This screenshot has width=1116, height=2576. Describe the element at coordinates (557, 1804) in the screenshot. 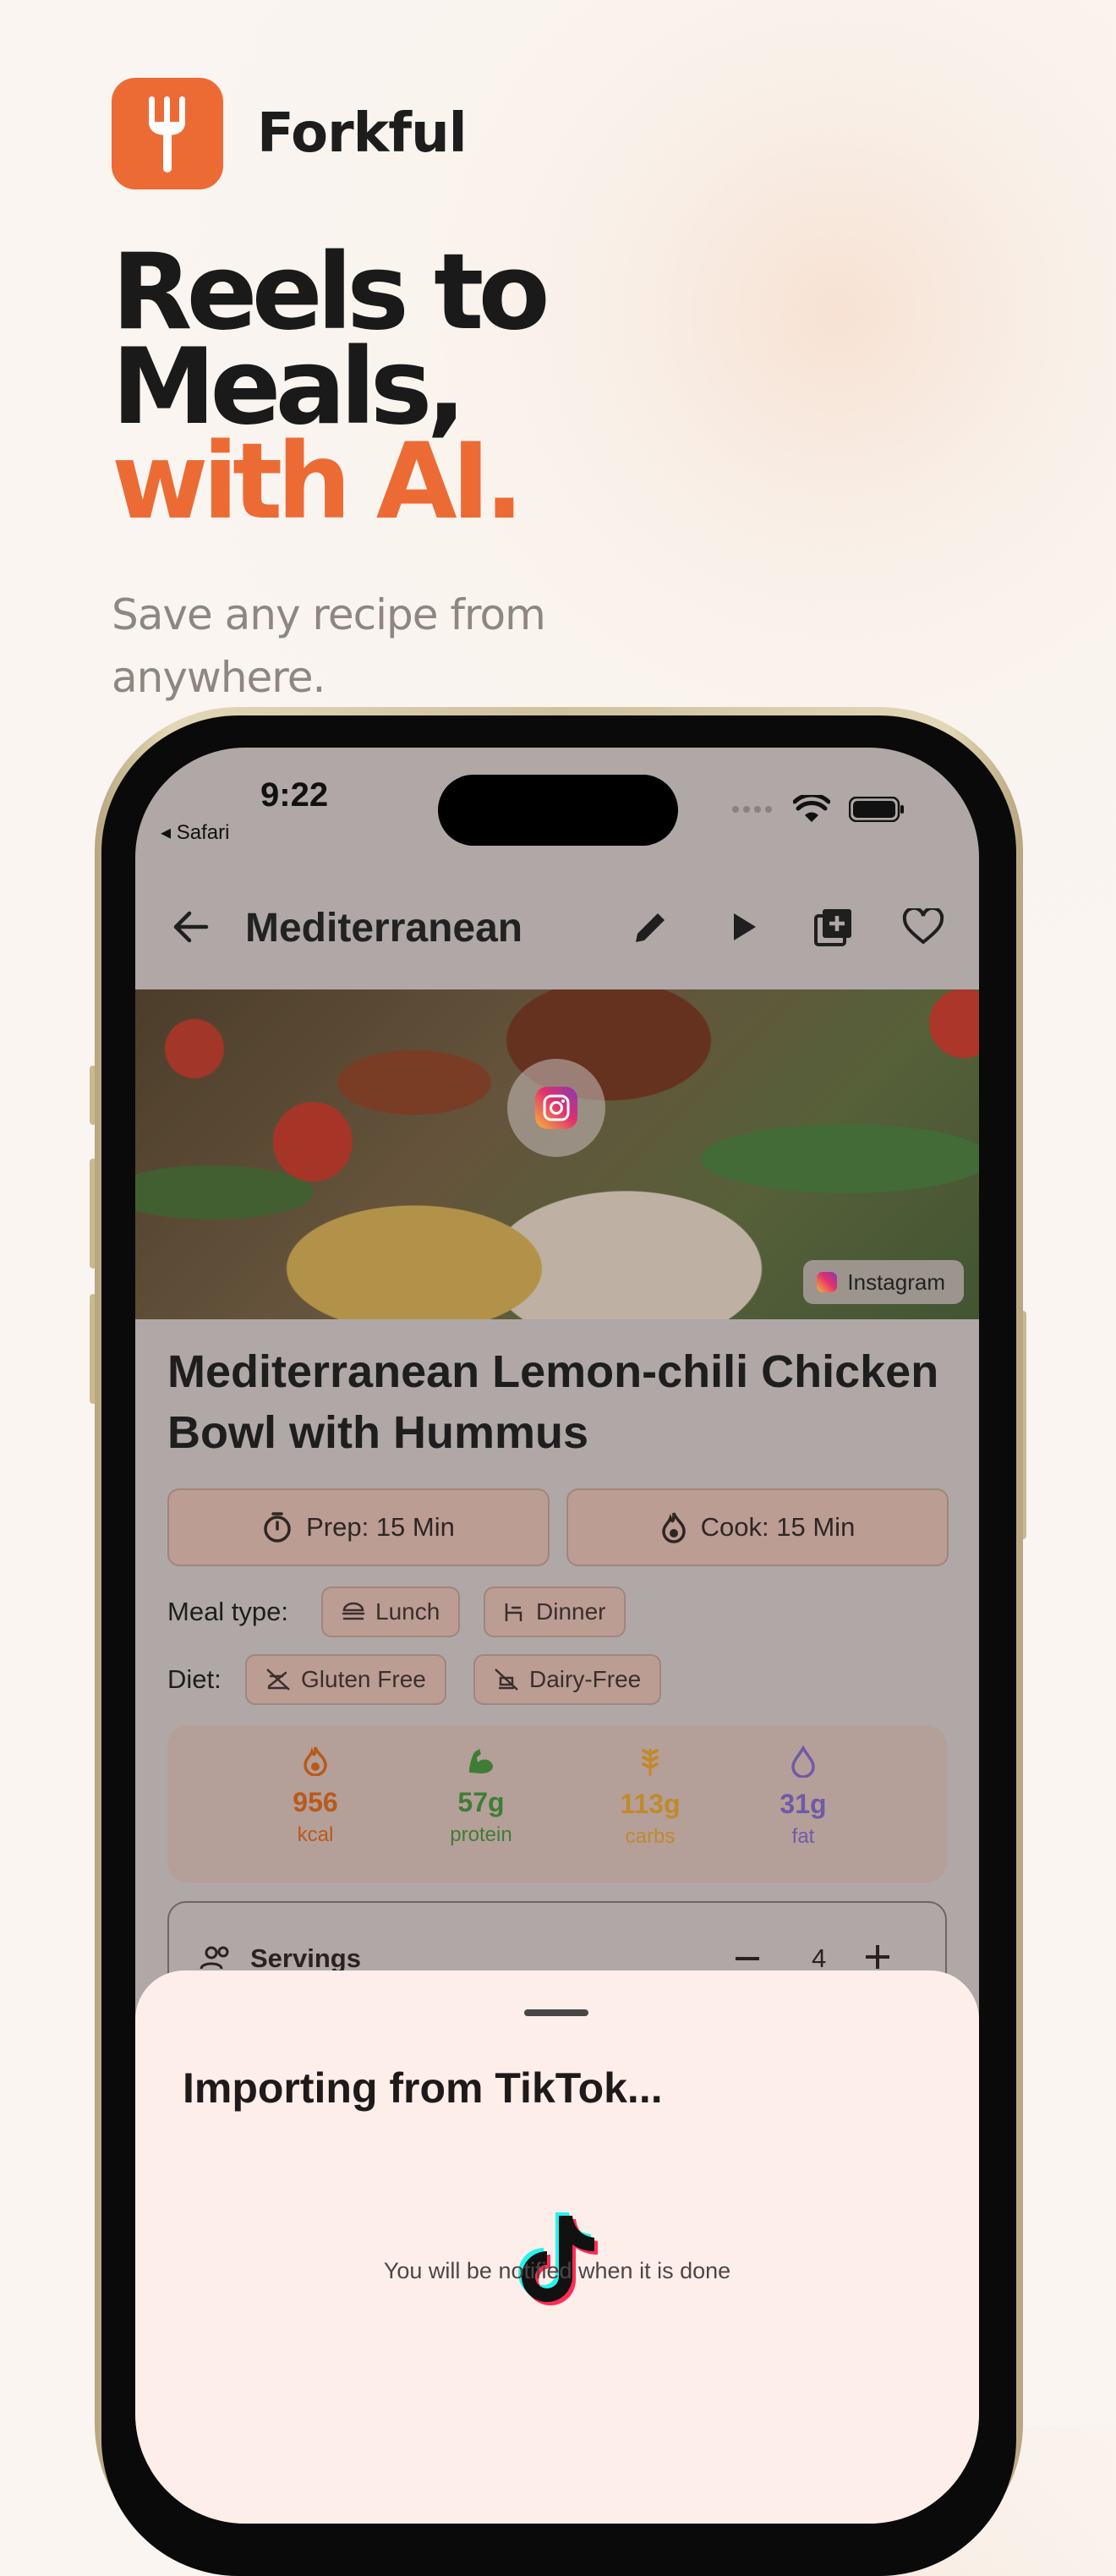

I see `nutrition-card: 956 kcal 57g protein 113g carbs 31g fat` at that location.